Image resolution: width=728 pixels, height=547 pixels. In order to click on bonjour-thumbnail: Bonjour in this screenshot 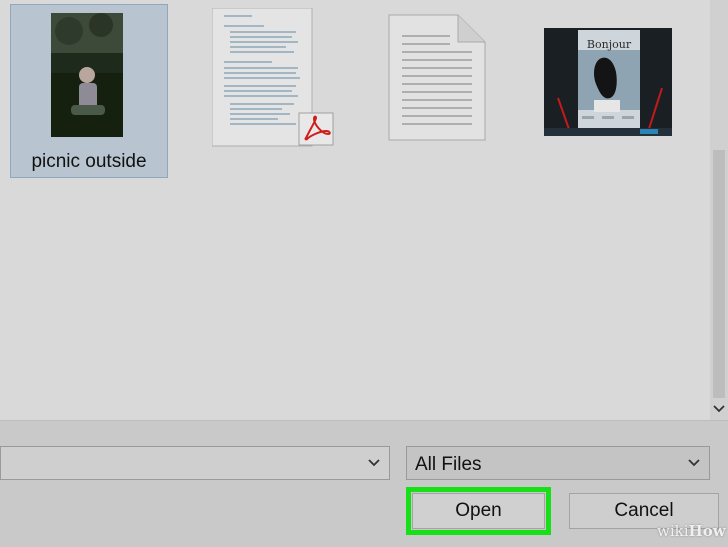, I will do `click(608, 82)`.